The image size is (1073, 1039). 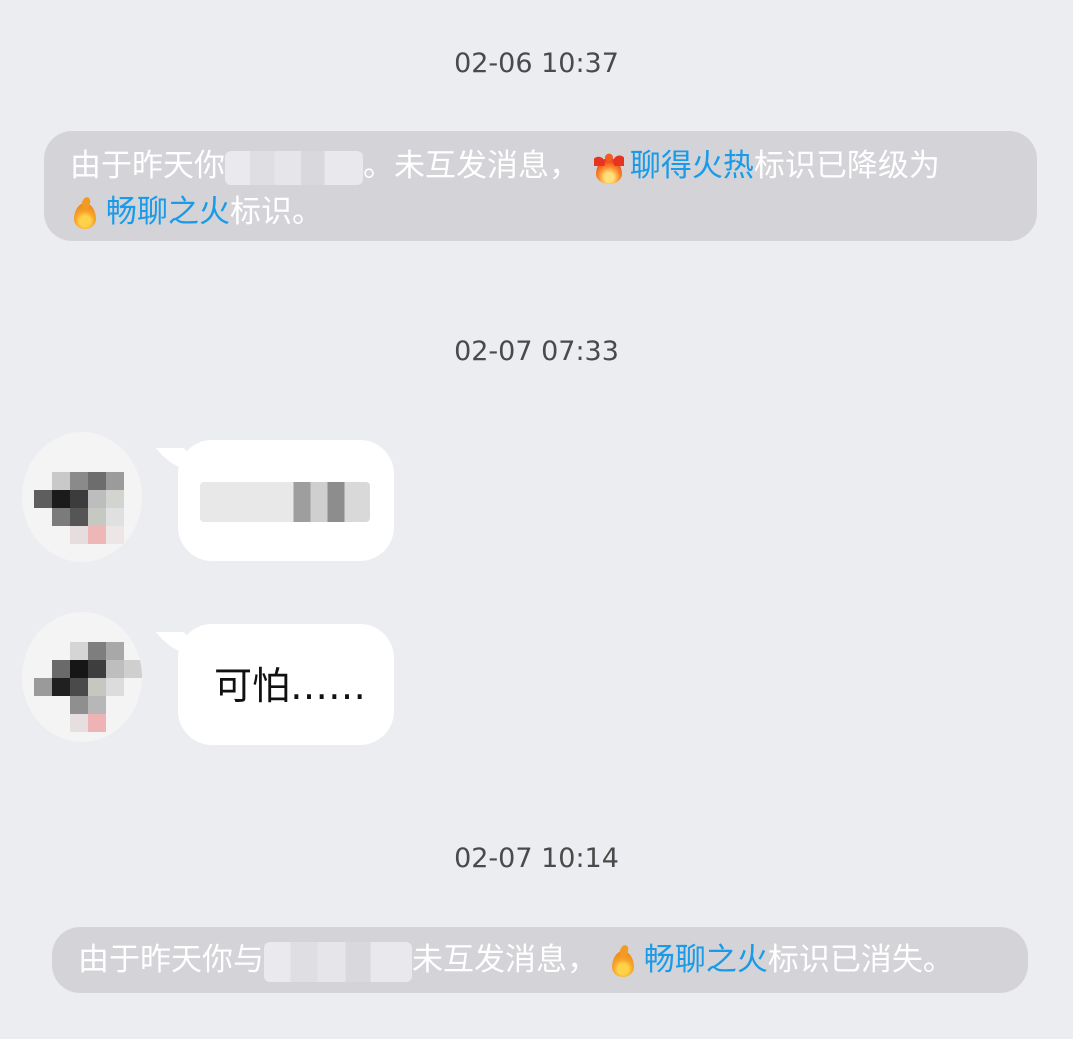 I want to click on message-bubble, so click(x=286, y=500).